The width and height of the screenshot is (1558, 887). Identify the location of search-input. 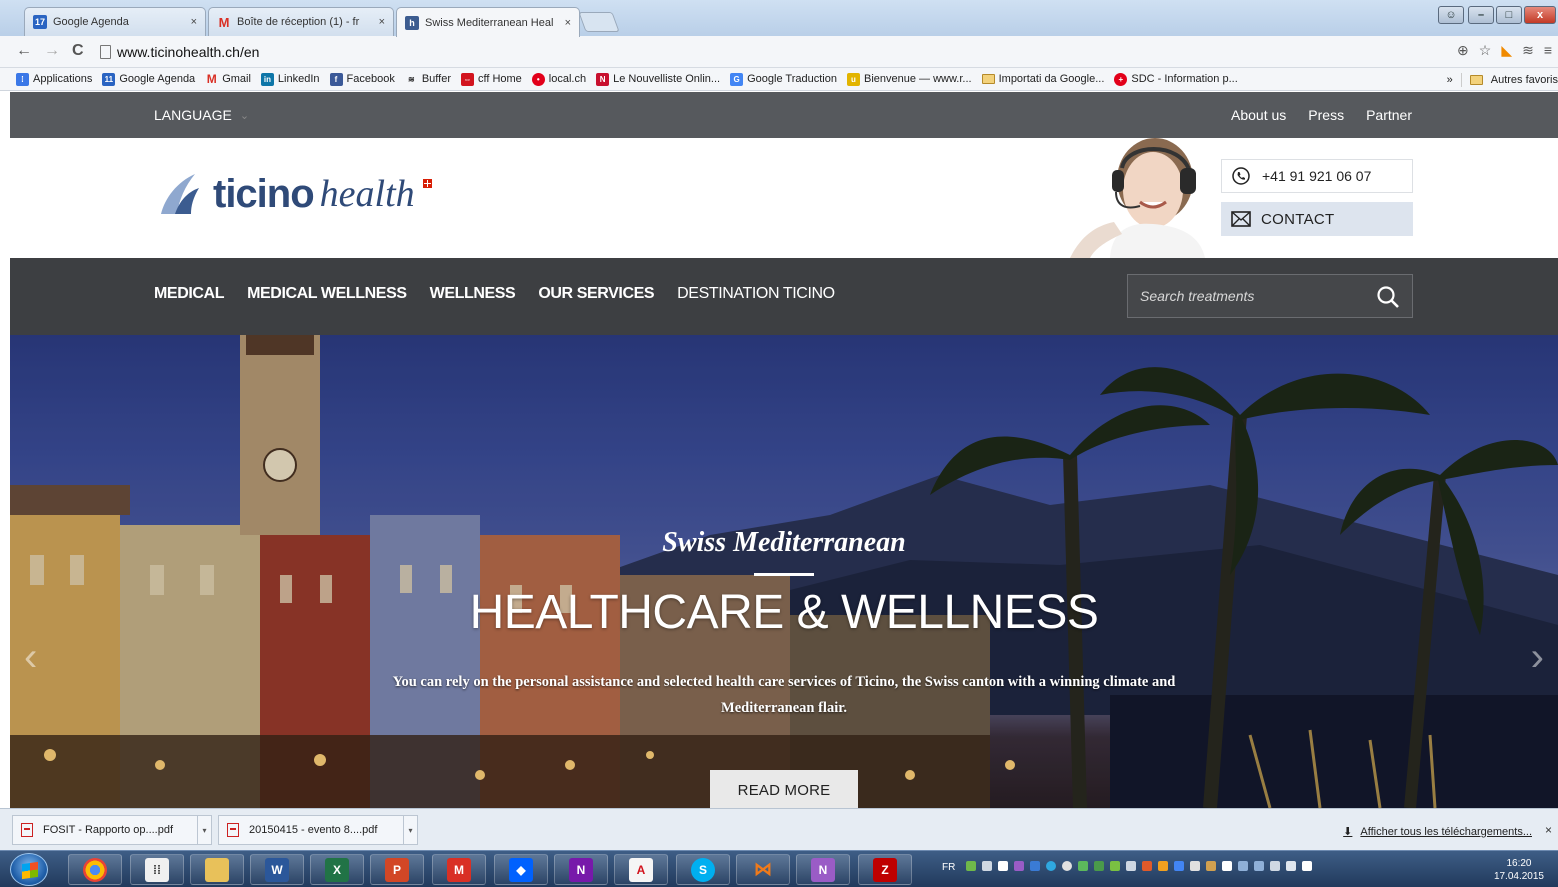
(1255, 296).